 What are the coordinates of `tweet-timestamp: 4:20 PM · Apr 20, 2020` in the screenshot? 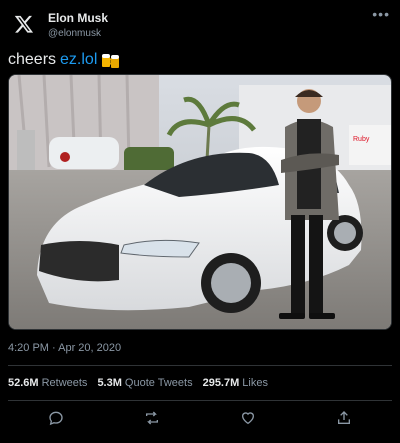 It's located at (64, 348).